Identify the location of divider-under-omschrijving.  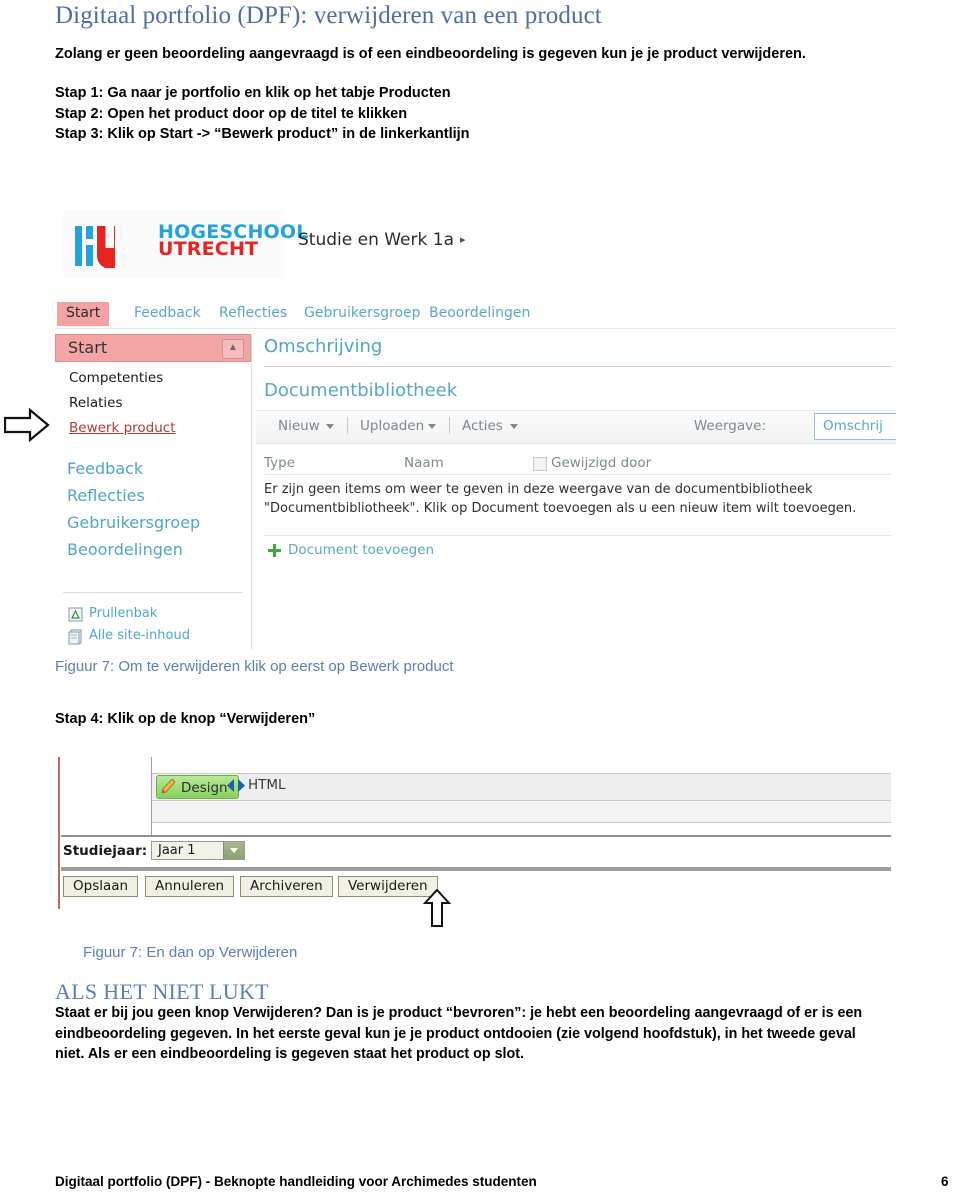
(578, 366).